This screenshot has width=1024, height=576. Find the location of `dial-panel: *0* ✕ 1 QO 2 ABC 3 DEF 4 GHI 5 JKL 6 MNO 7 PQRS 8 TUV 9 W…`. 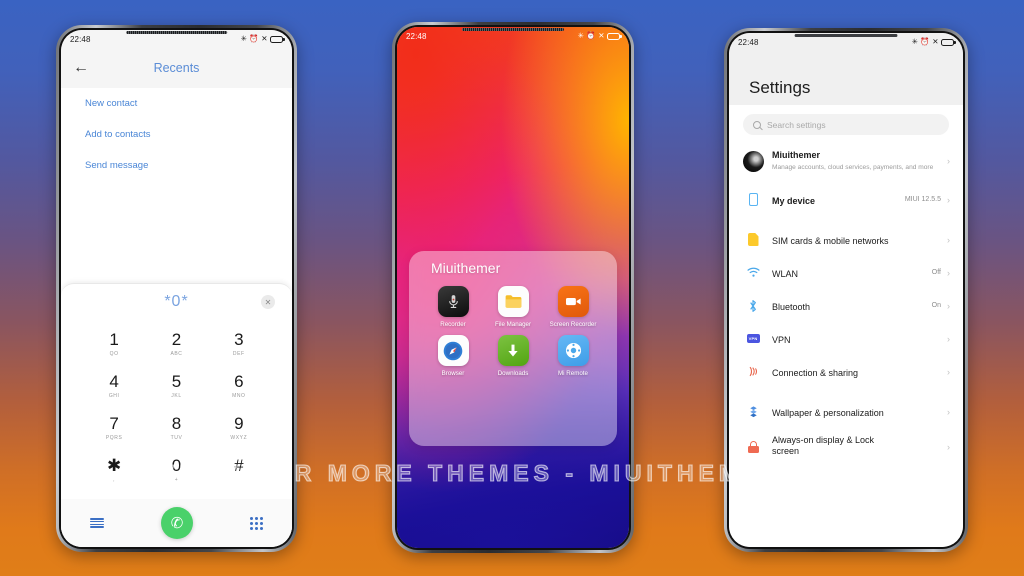

dial-panel: *0* ✕ 1 QO 2 ABC 3 DEF 4 GHI 5 JKL 6 MNO 7 PQRS 8 TUV 9 W… is located at coordinates (176, 415).